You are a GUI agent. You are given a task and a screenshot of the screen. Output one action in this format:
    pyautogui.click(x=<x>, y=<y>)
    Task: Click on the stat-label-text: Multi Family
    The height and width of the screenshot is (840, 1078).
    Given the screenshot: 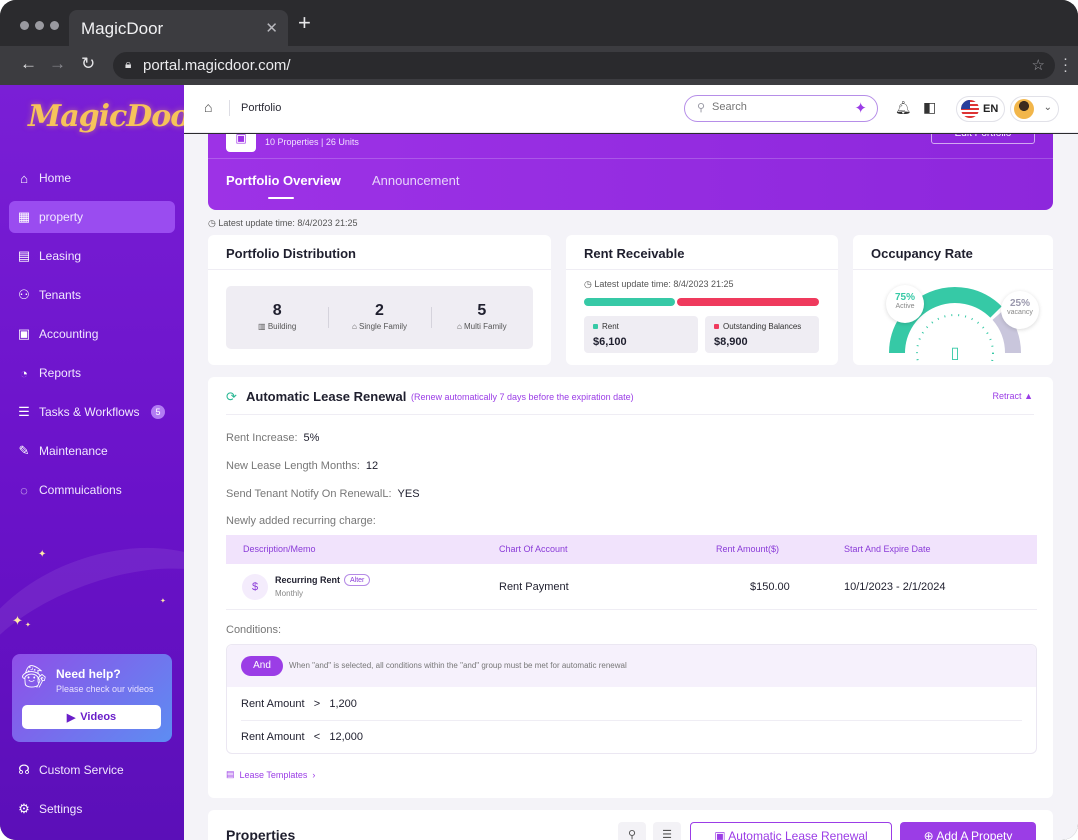 What is the action you would take?
    pyautogui.click(x=485, y=326)
    